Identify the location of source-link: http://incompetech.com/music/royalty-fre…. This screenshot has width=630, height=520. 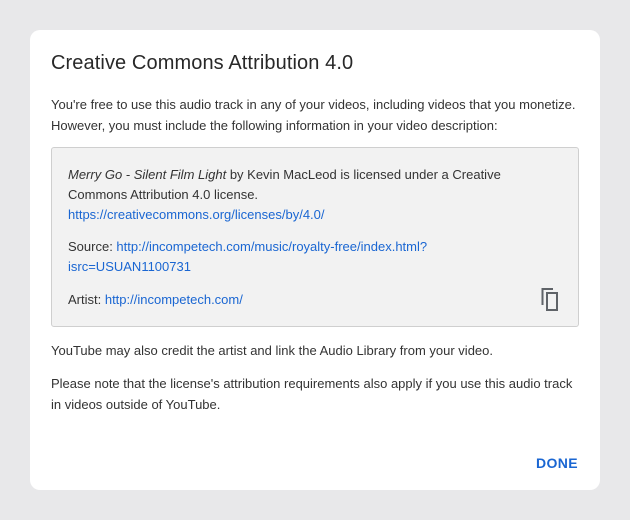
(247, 256).